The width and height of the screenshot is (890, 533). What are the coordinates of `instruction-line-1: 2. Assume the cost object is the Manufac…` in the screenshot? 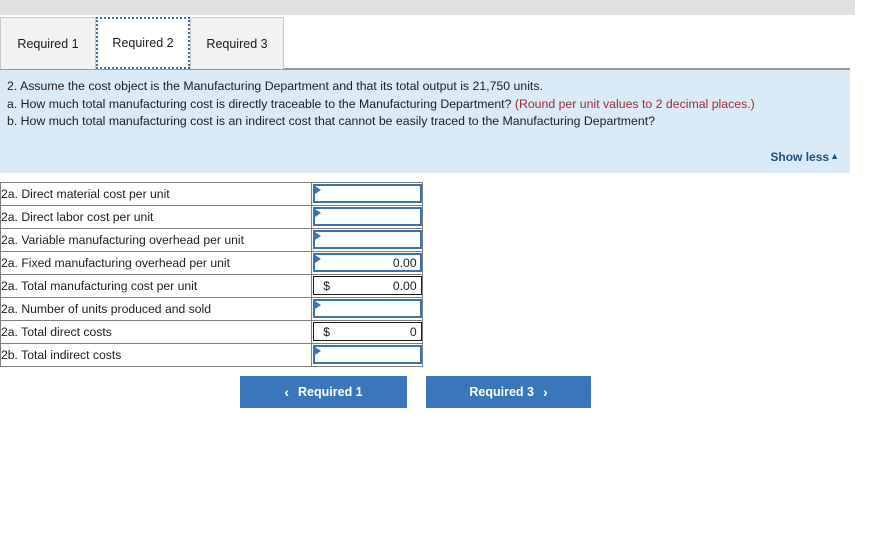 It's located at (275, 86).